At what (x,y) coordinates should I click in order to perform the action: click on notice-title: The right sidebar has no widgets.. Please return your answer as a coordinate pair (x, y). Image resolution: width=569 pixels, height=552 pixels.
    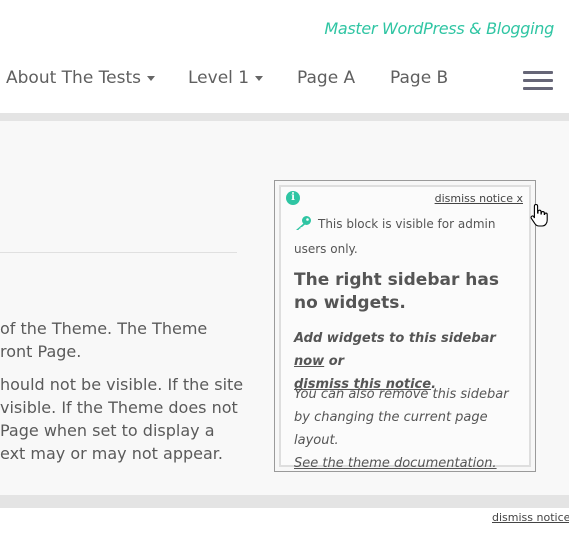
    Looking at the image, I should click on (396, 291).